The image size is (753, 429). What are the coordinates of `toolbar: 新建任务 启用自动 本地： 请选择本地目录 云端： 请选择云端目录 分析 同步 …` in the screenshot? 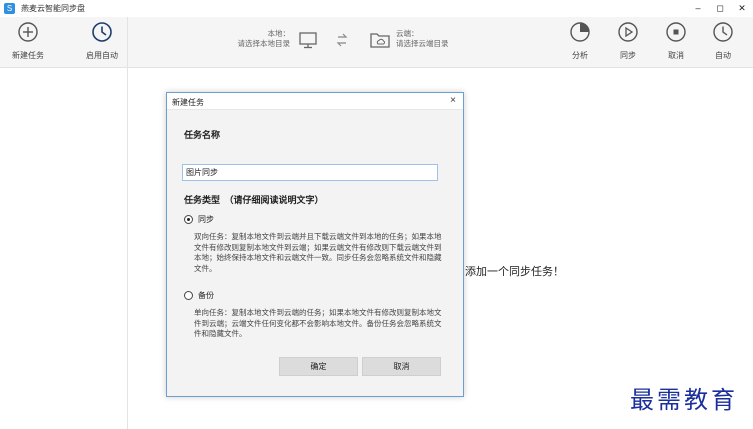 It's located at (376, 42).